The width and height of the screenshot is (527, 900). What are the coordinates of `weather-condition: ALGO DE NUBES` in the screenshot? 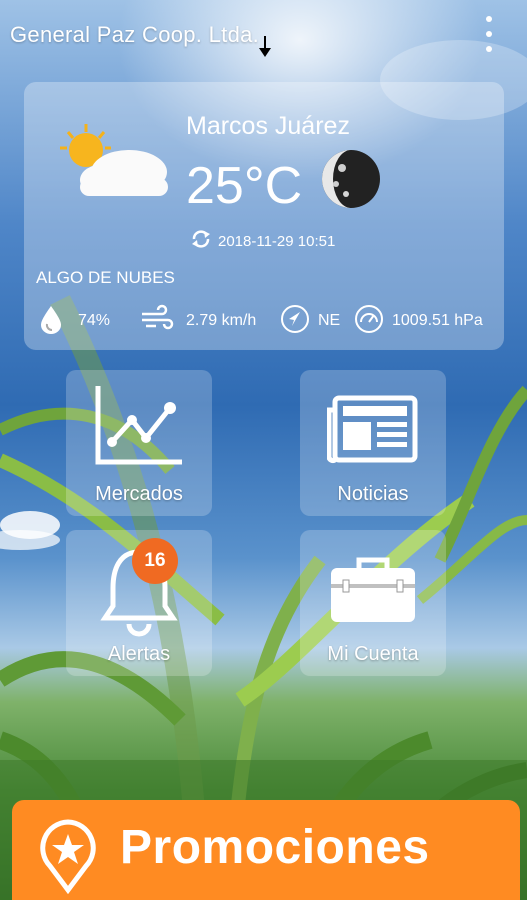 It's located at (105, 277).